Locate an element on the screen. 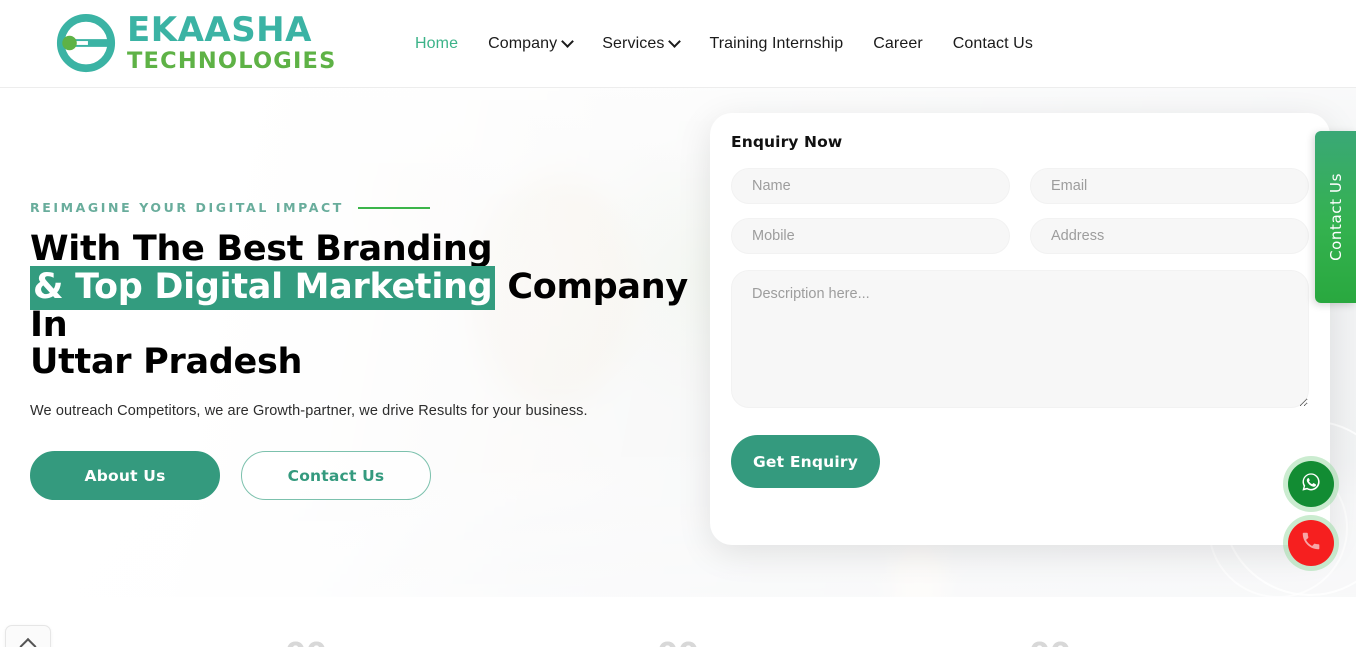  email-input is located at coordinates (1169, 186).